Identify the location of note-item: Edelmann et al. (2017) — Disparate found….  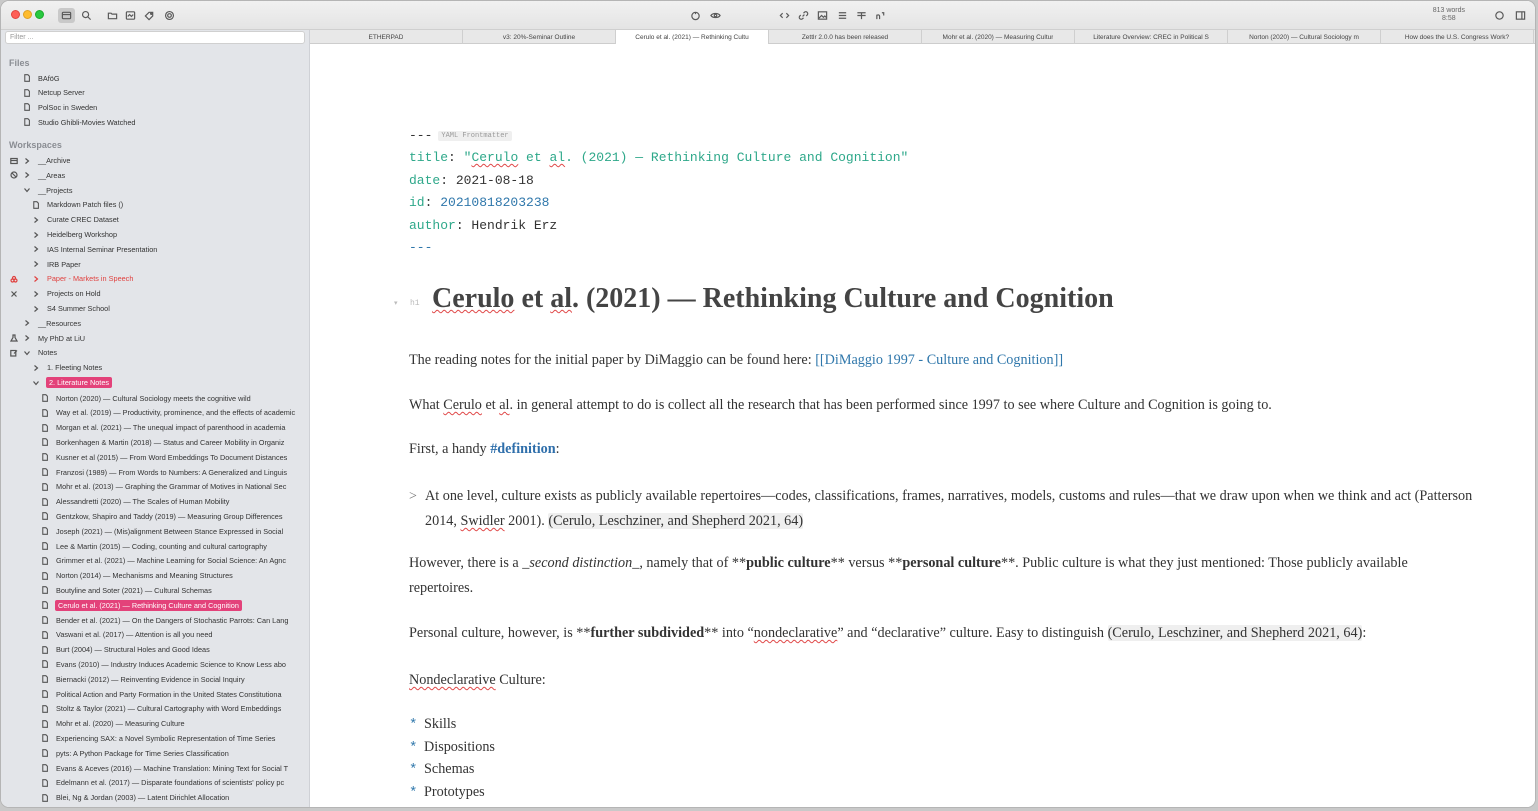
(155, 783).